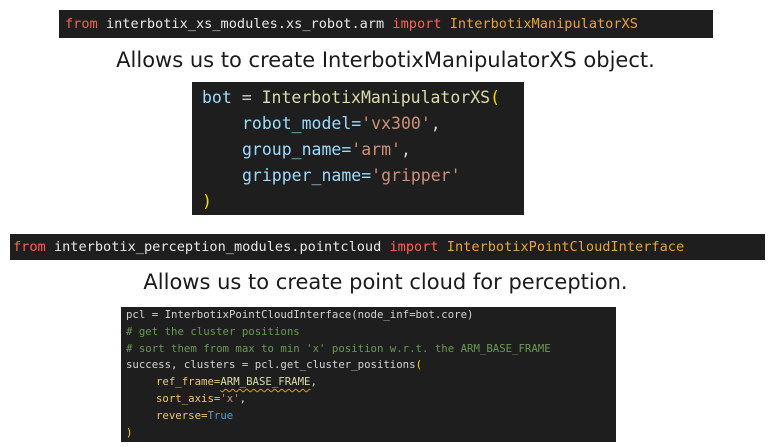 The image size is (771, 447). I want to click on code-comment: # get the cluster positions, so click(213, 331).